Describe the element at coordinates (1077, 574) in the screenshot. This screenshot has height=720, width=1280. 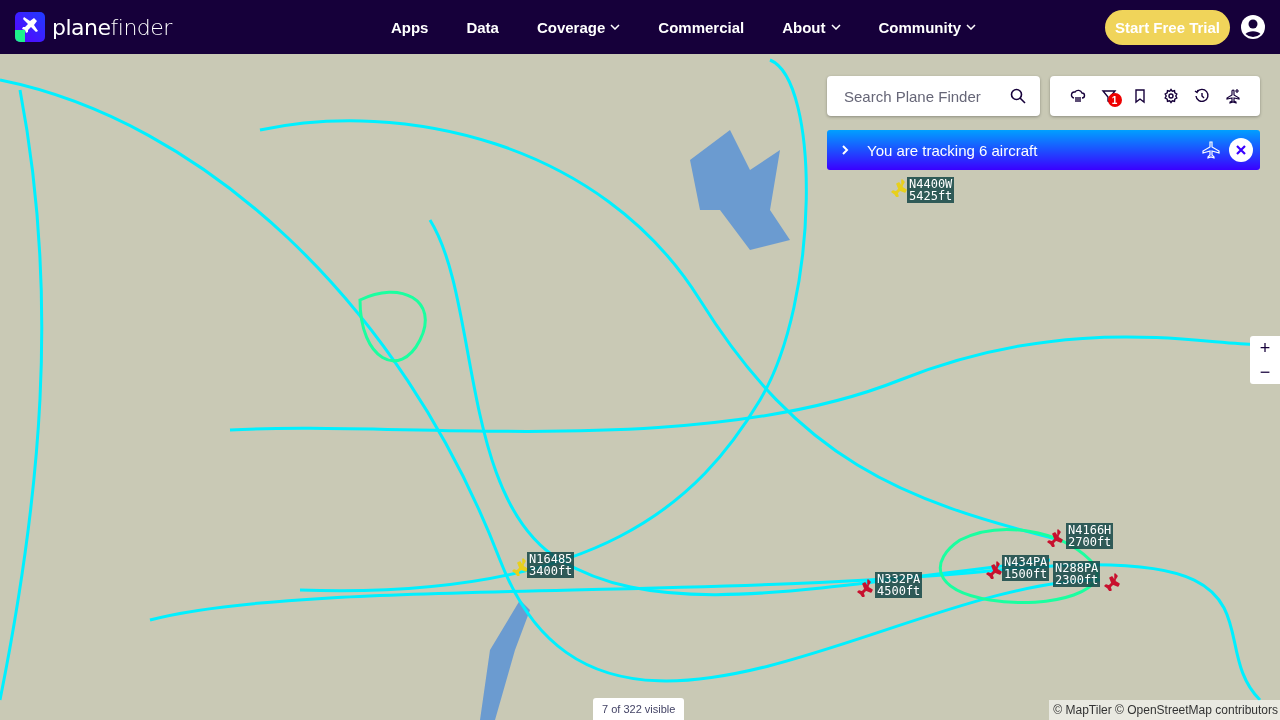
I see `aircraft-label: N288PA 2300ft` at that location.